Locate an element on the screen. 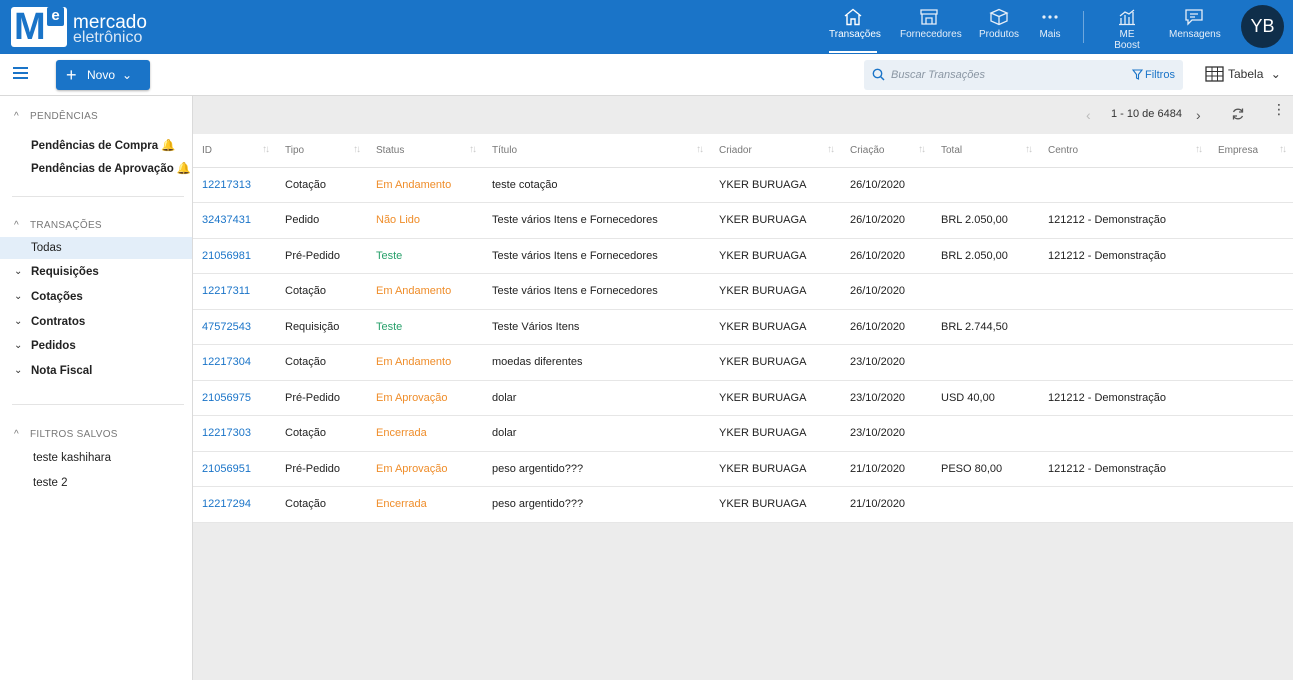 The height and width of the screenshot is (680, 1293). column-header-total: Total ↑↓ is located at coordinates (985, 151).